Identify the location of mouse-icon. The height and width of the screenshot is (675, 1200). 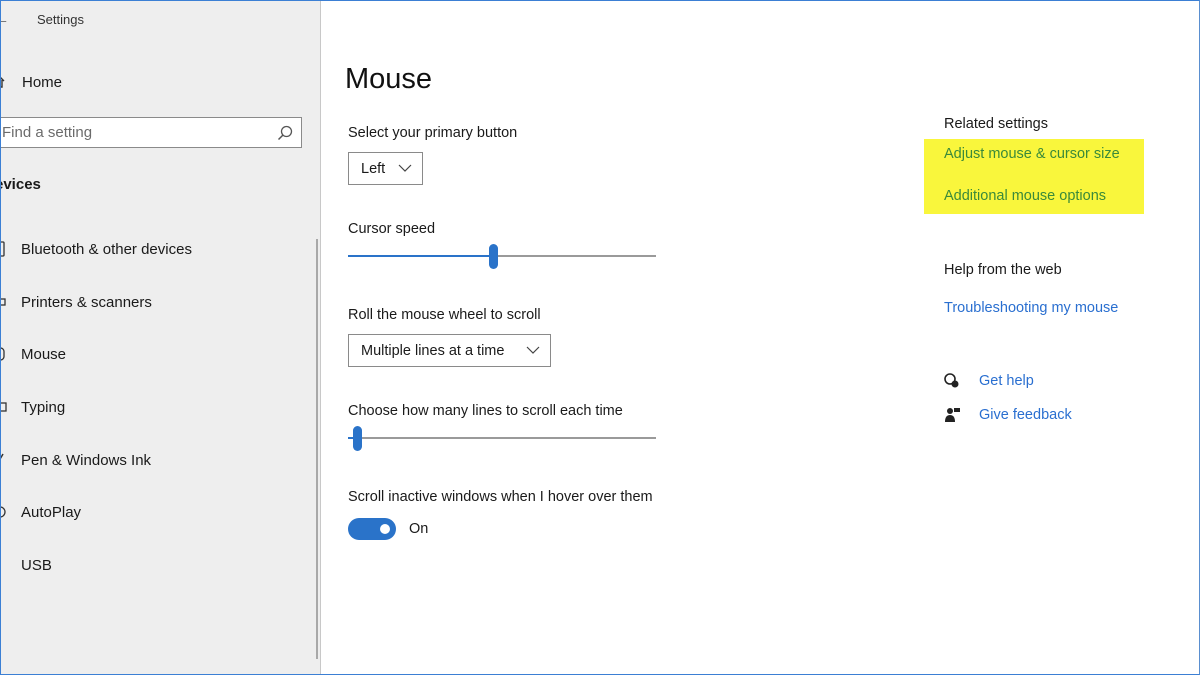
(3, 354).